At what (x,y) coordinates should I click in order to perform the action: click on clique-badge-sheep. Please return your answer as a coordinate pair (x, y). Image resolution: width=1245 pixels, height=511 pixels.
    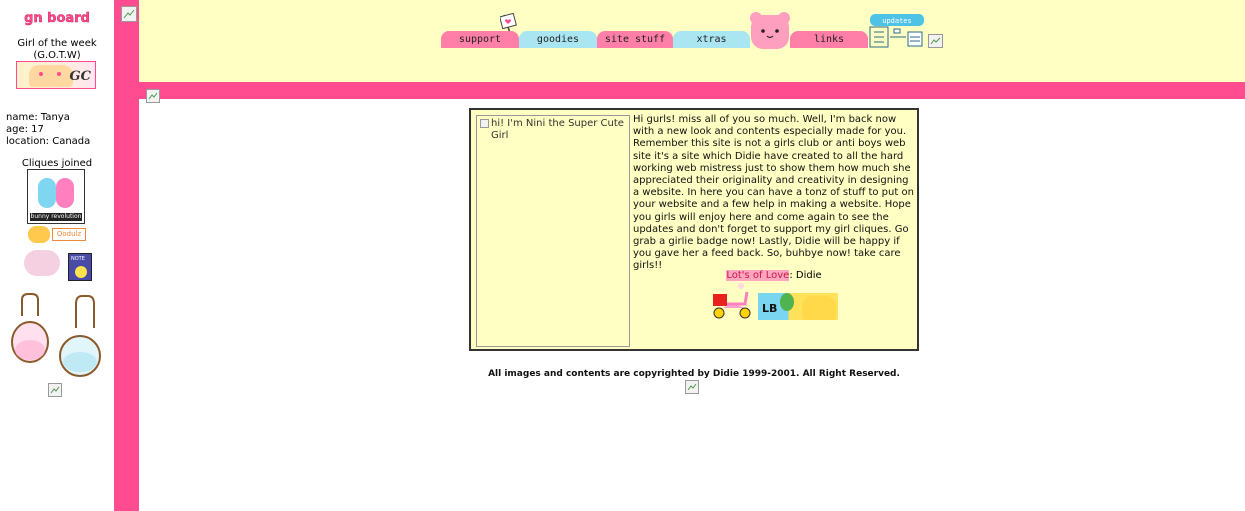
    Looking at the image, I should click on (42, 263).